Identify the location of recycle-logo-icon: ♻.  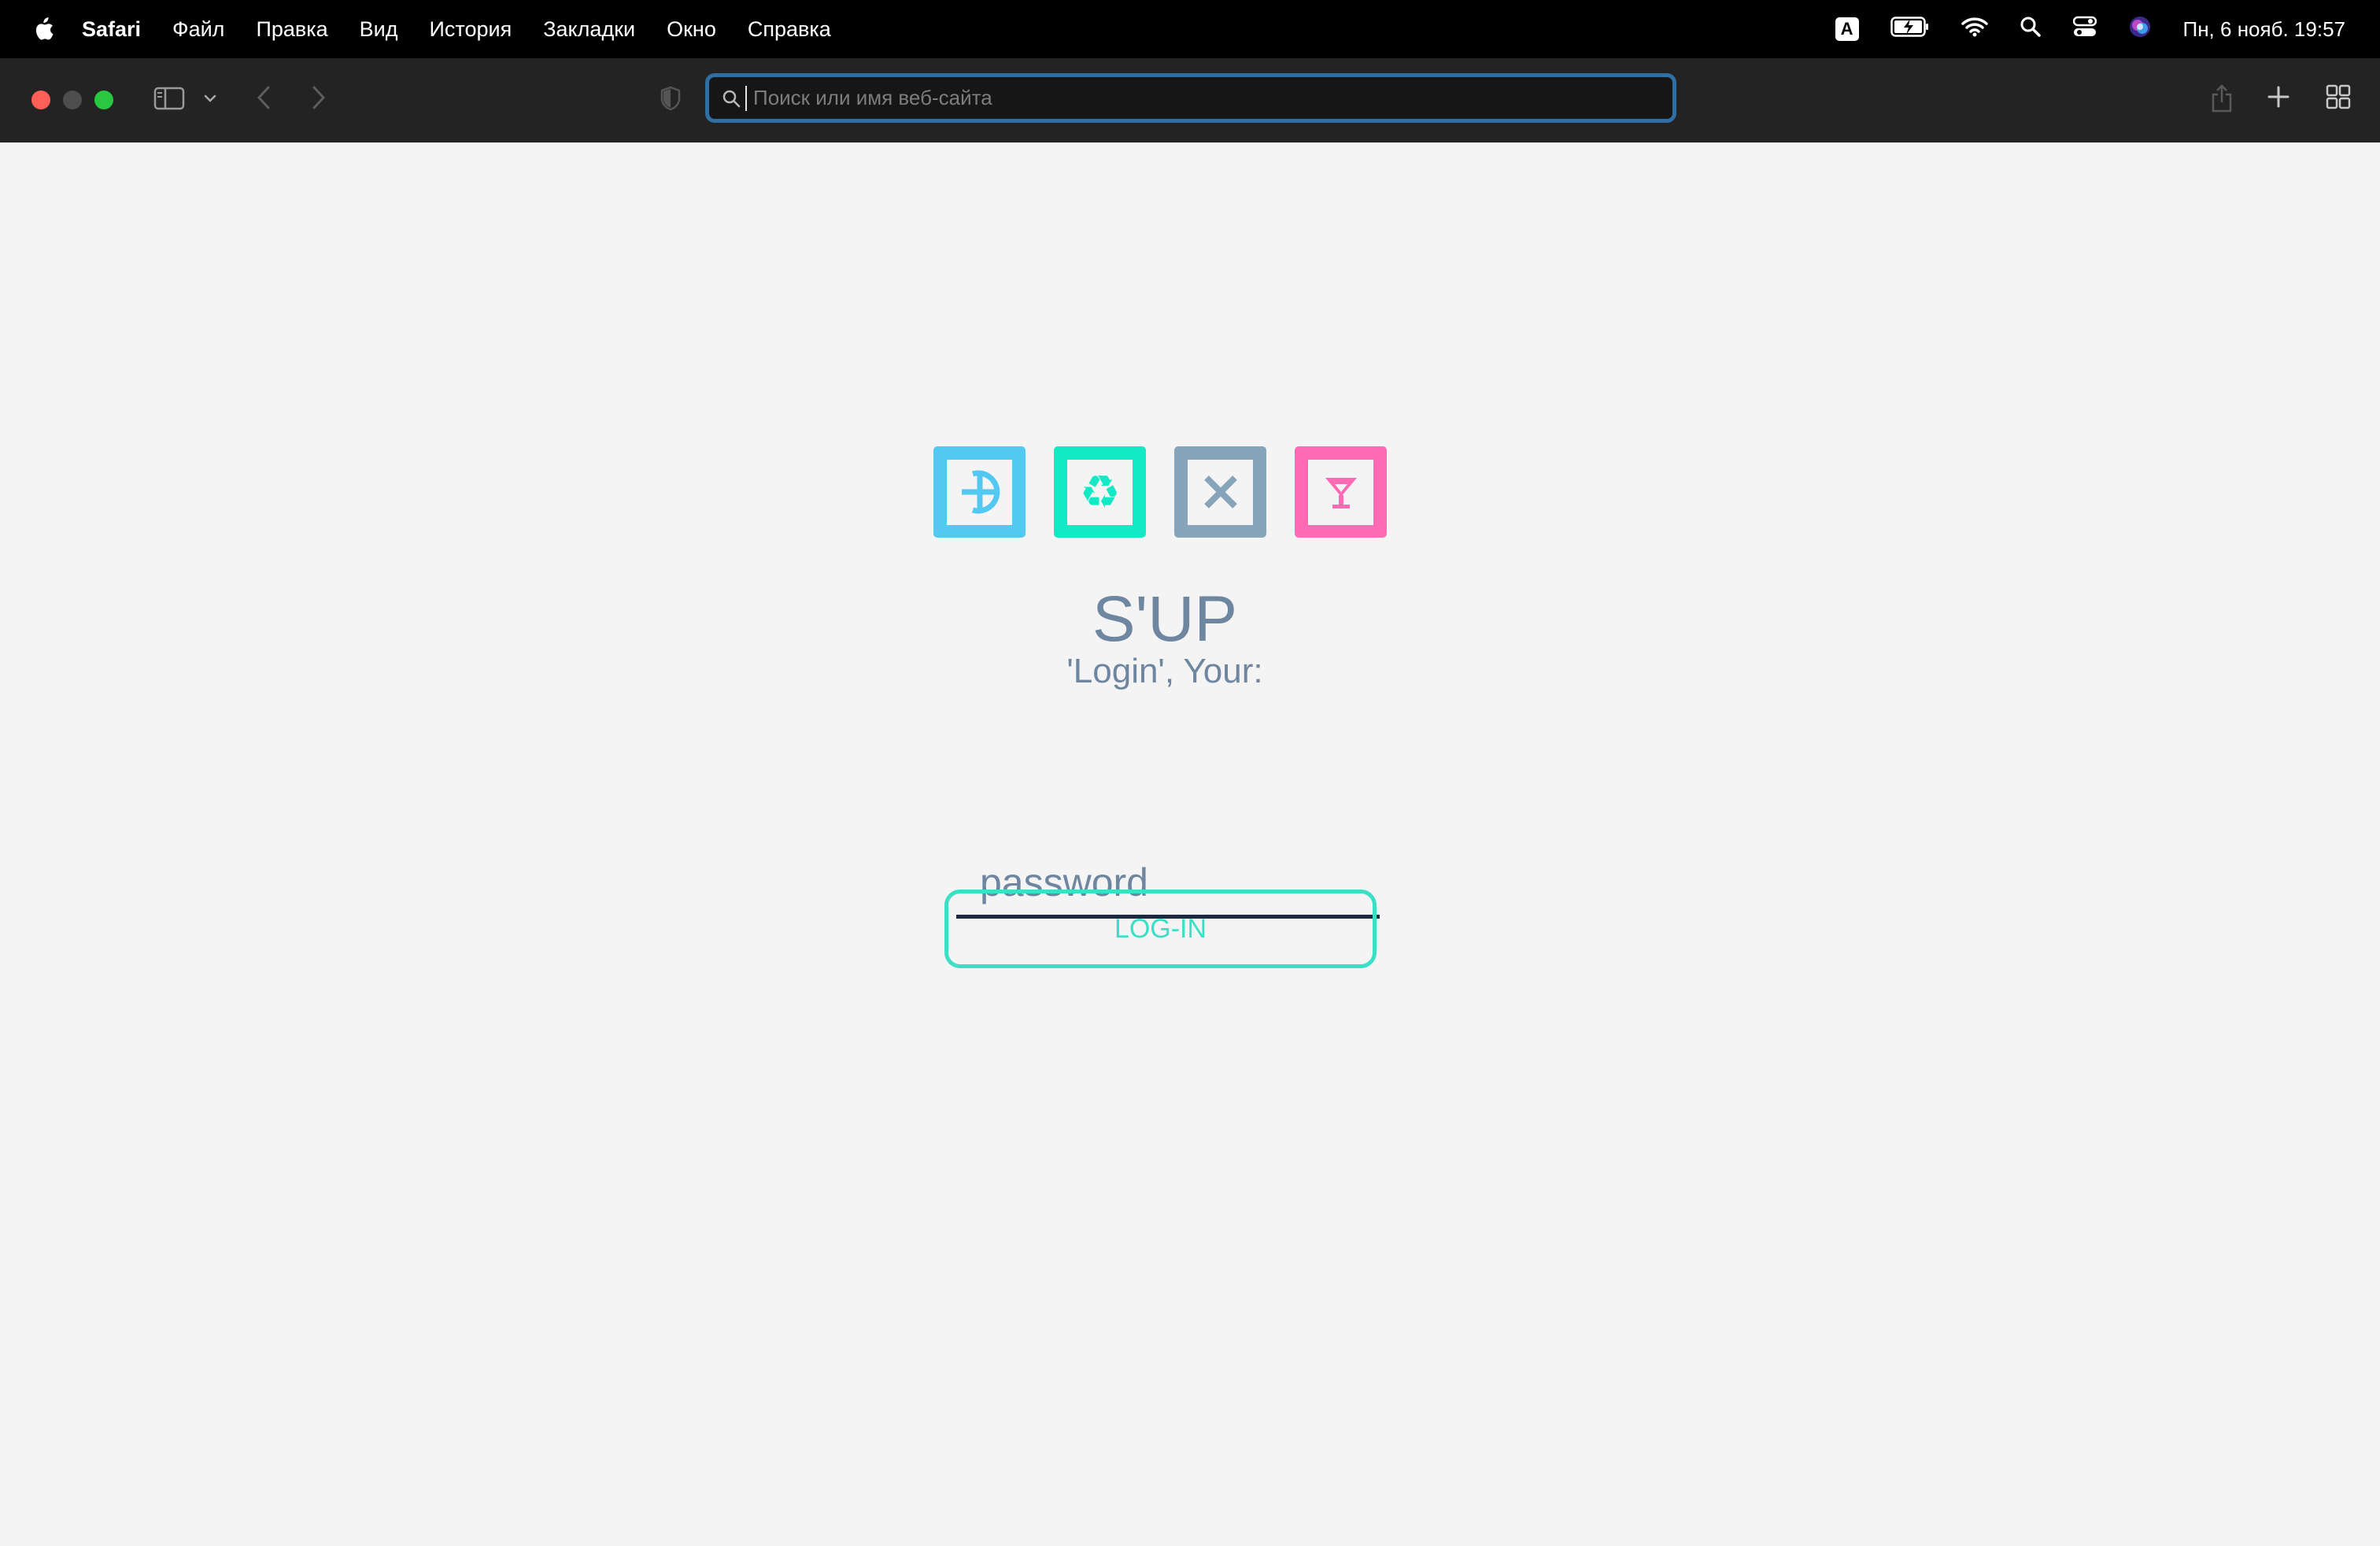
(1100, 492).